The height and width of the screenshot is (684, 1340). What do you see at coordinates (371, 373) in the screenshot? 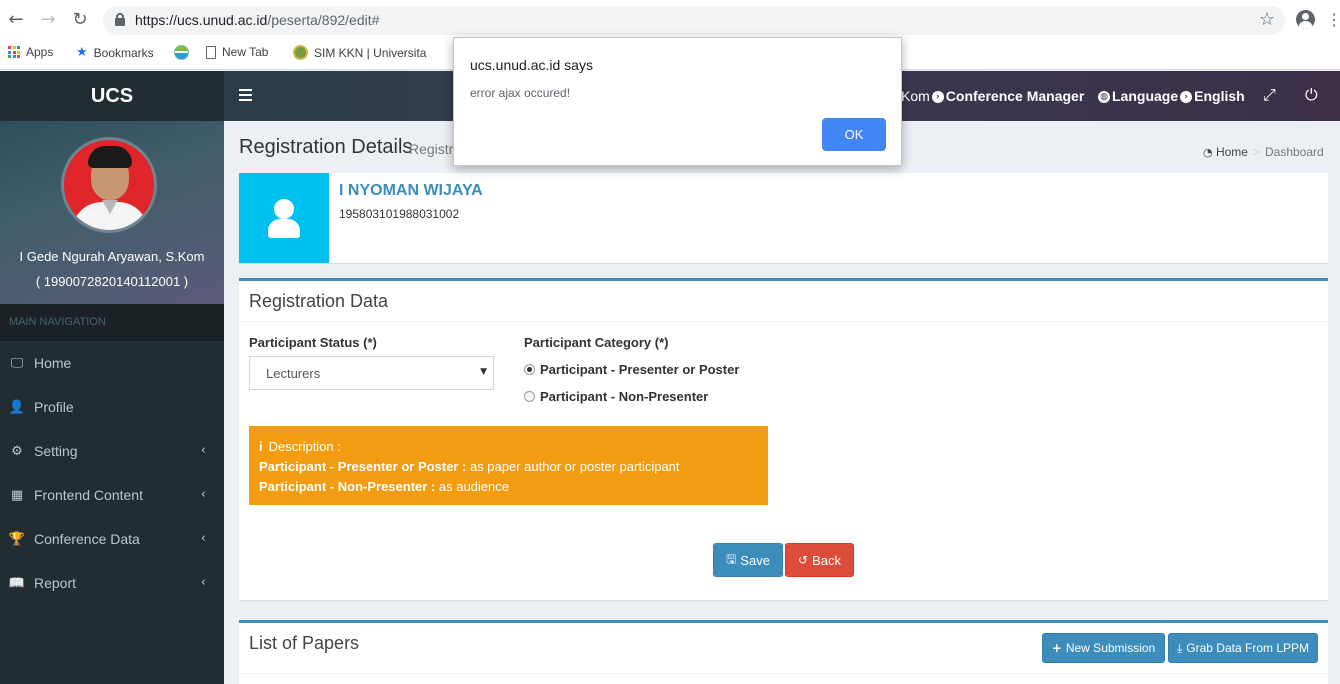
I see `participant-status-select: Lecturers ▼` at bounding box center [371, 373].